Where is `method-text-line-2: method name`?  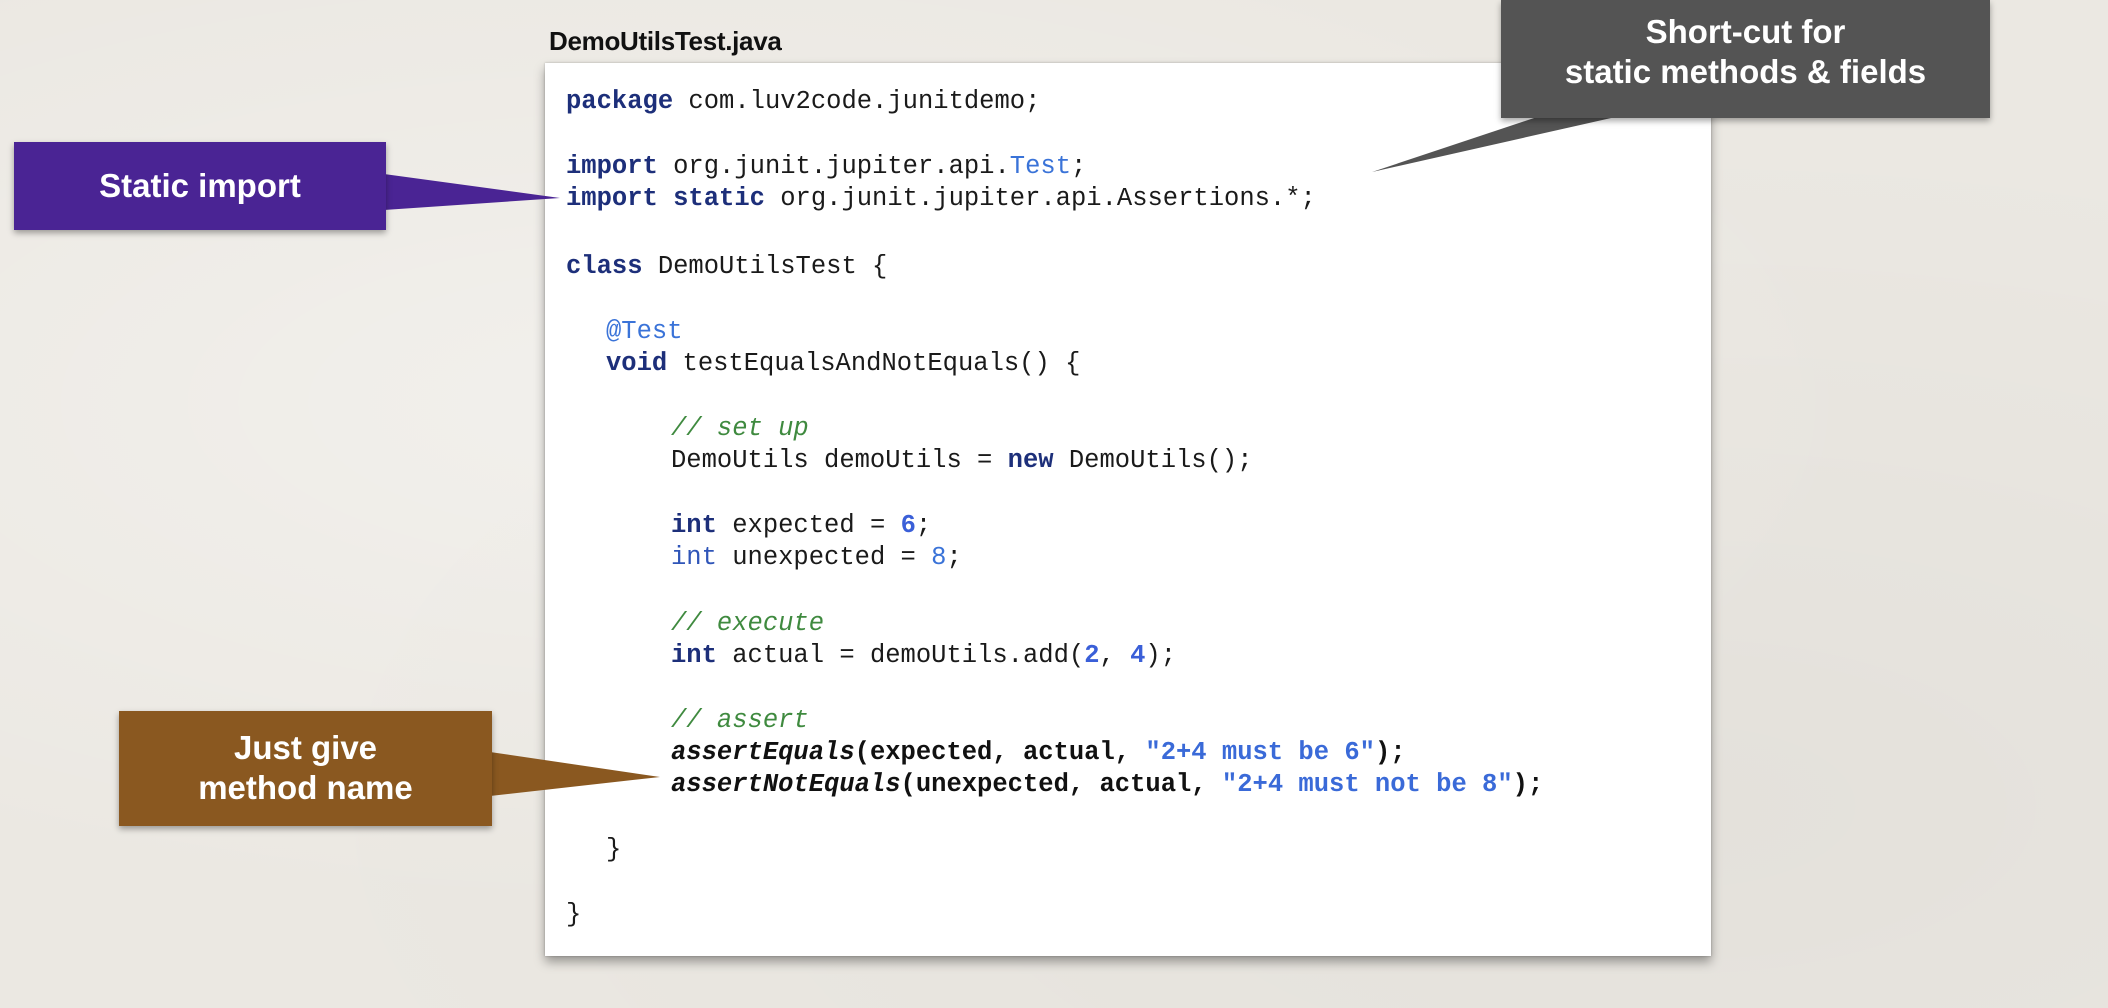
method-text-line-2: method name is located at coordinates (305, 787).